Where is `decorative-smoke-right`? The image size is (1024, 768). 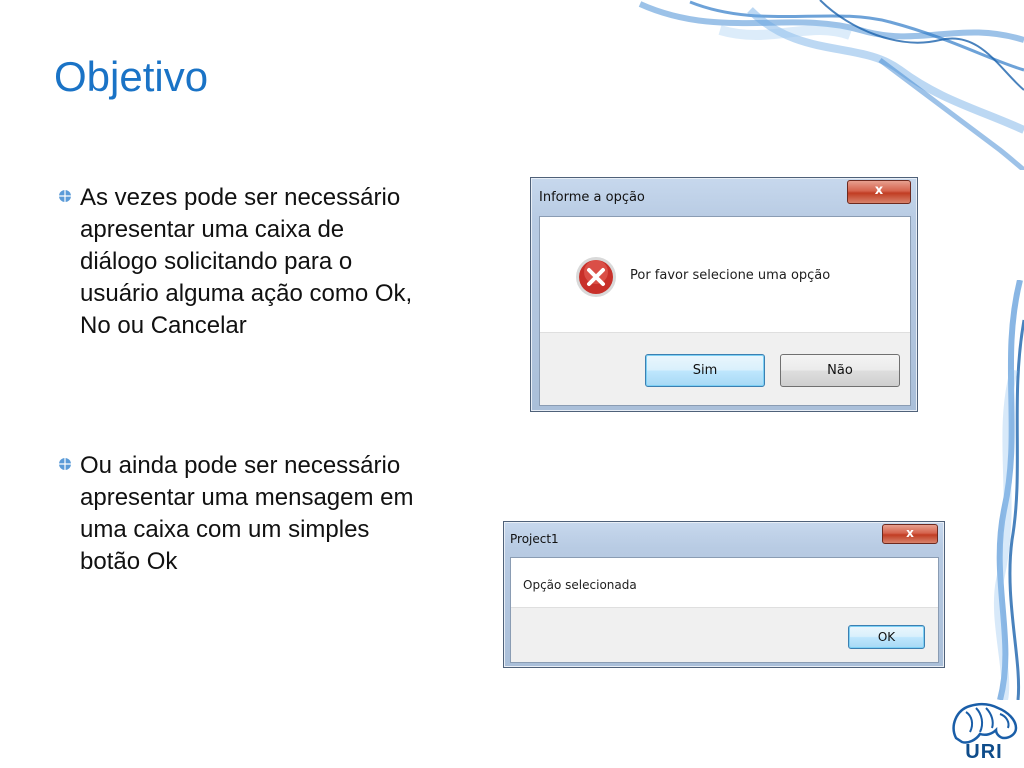
decorative-smoke-right is located at coordinates (1008, 490).